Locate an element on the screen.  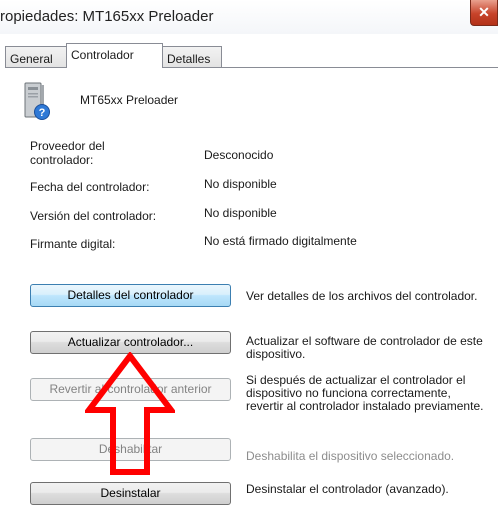
close-button: ✕ is located at coordinates (484, 13).